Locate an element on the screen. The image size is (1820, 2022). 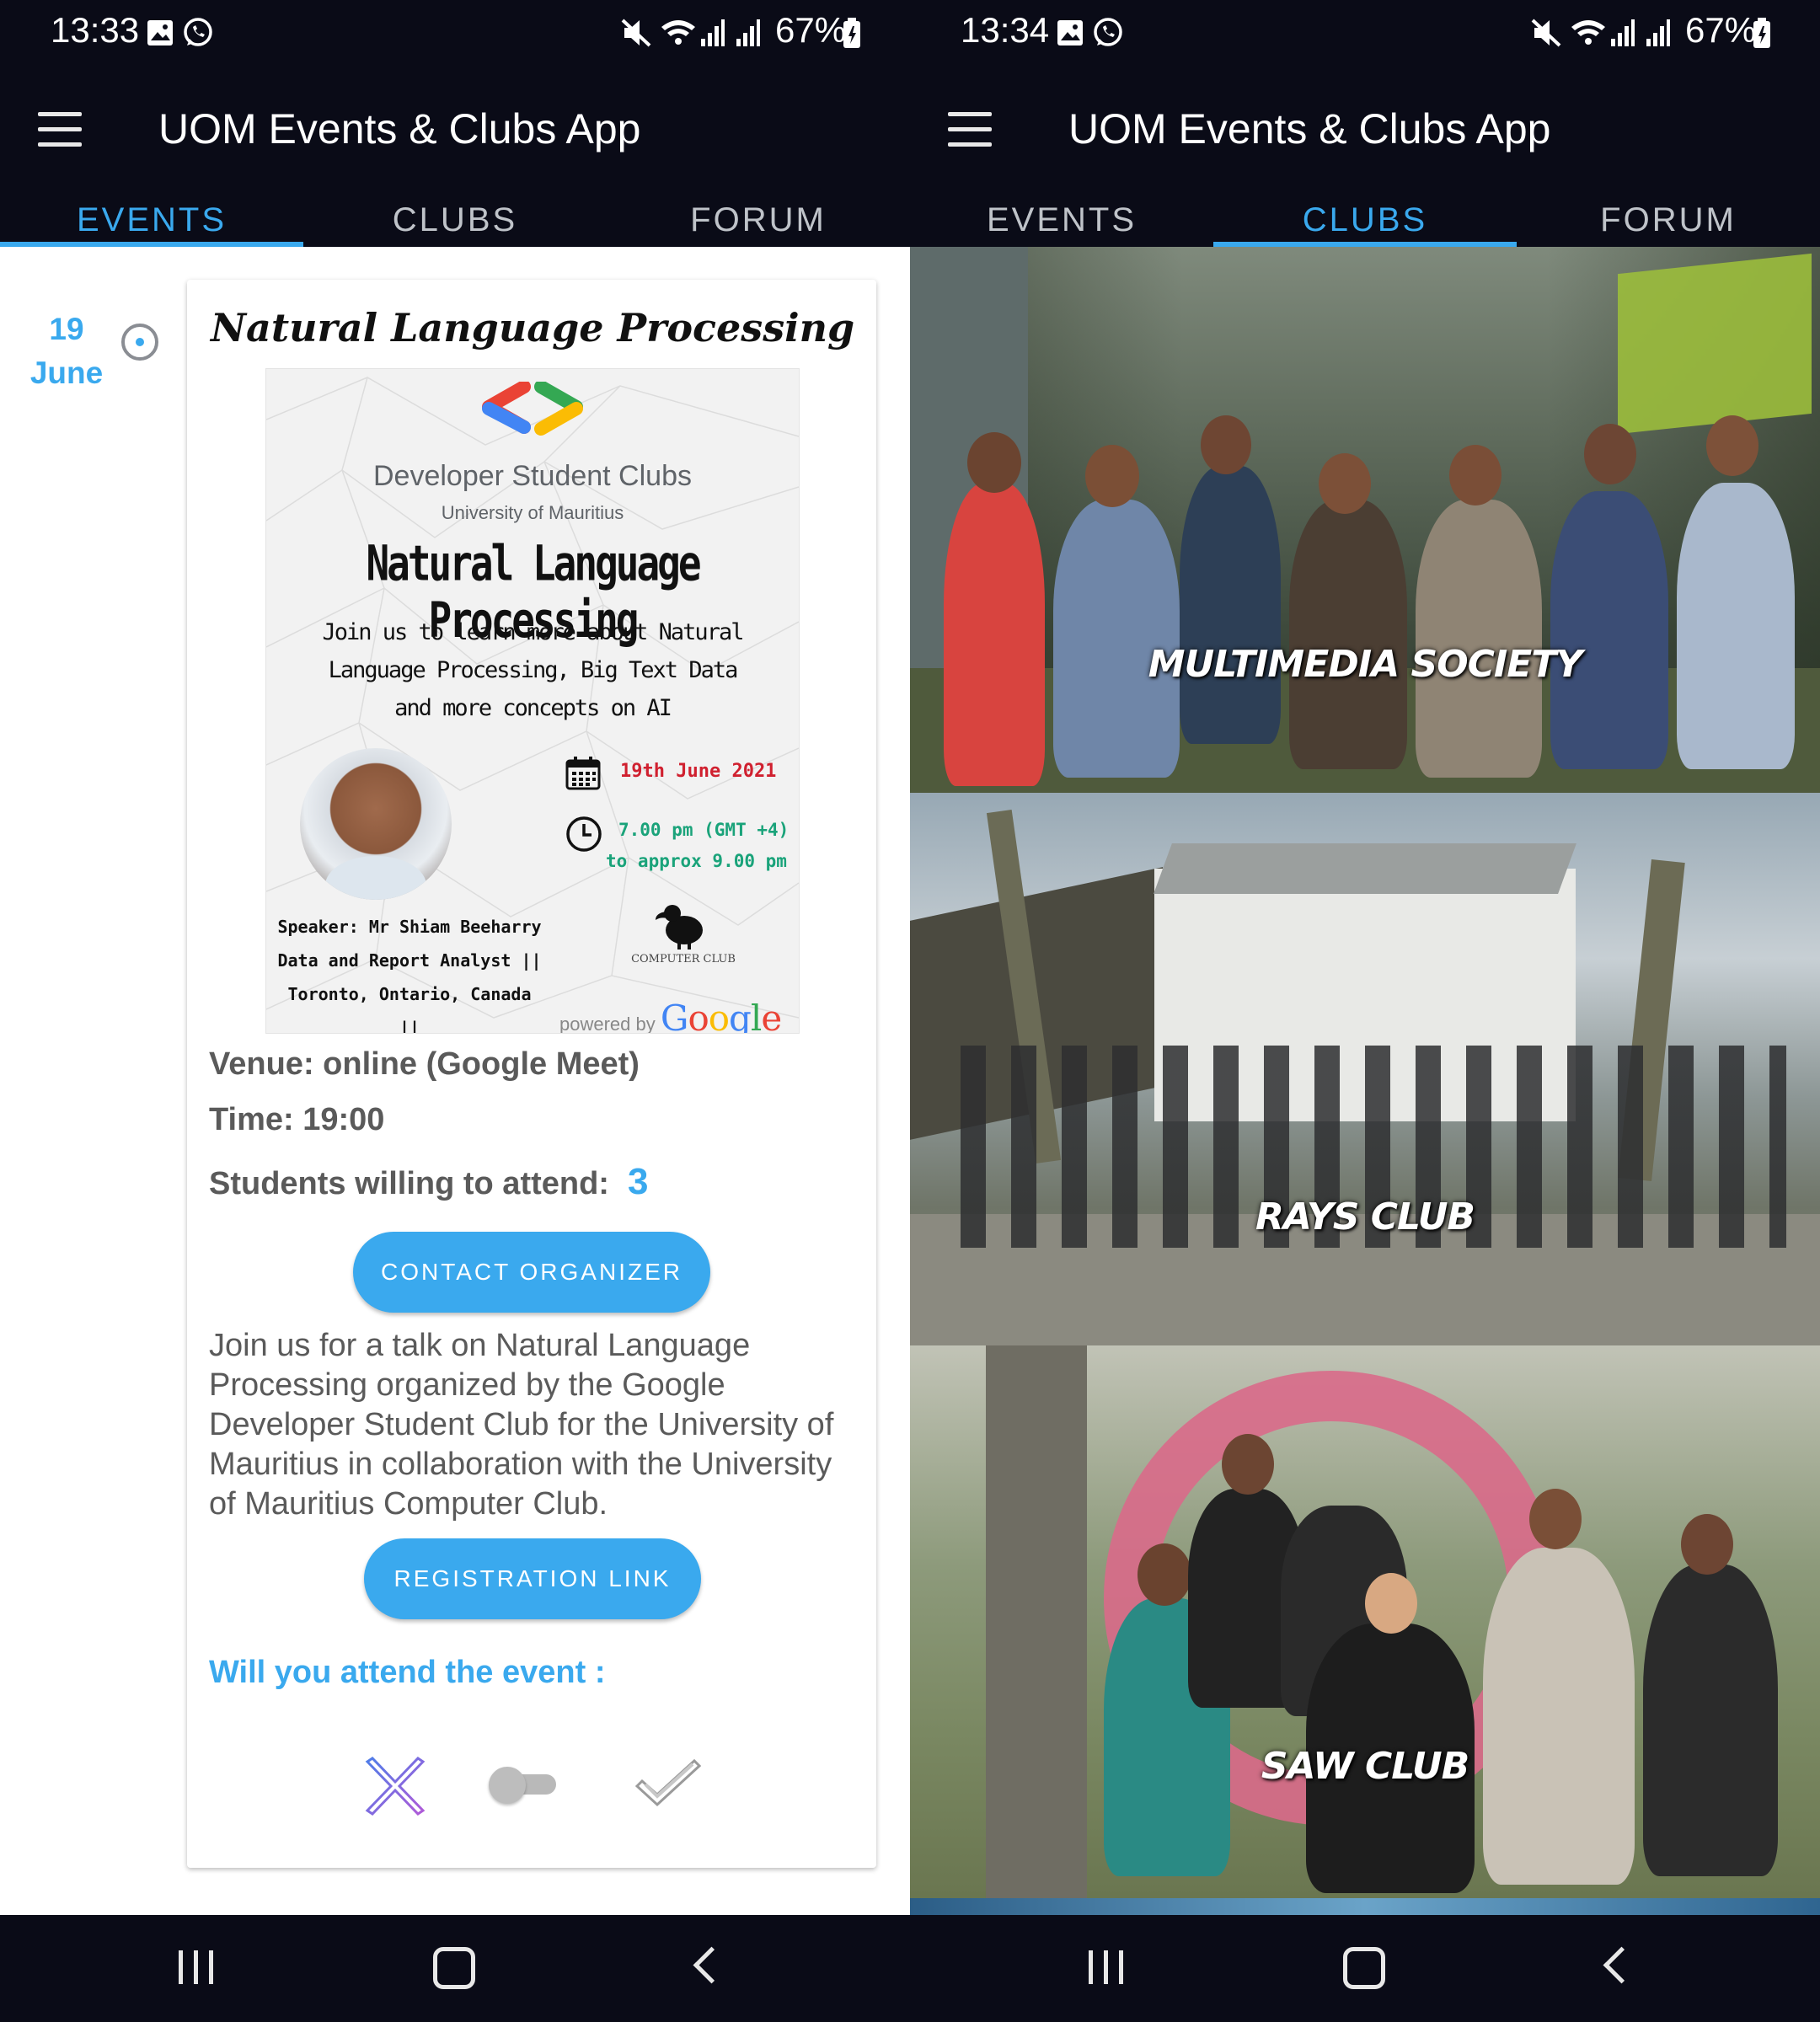
speaker-location: Toronto, Ontario, Canada || is located at coordinates (409, 1009).